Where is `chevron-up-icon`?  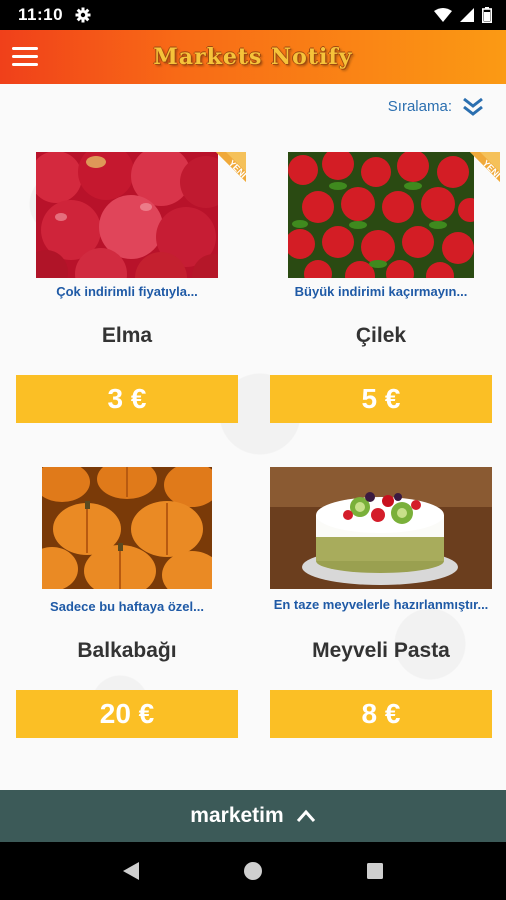 chevron-up-icon is located at coordinates (306, 816).